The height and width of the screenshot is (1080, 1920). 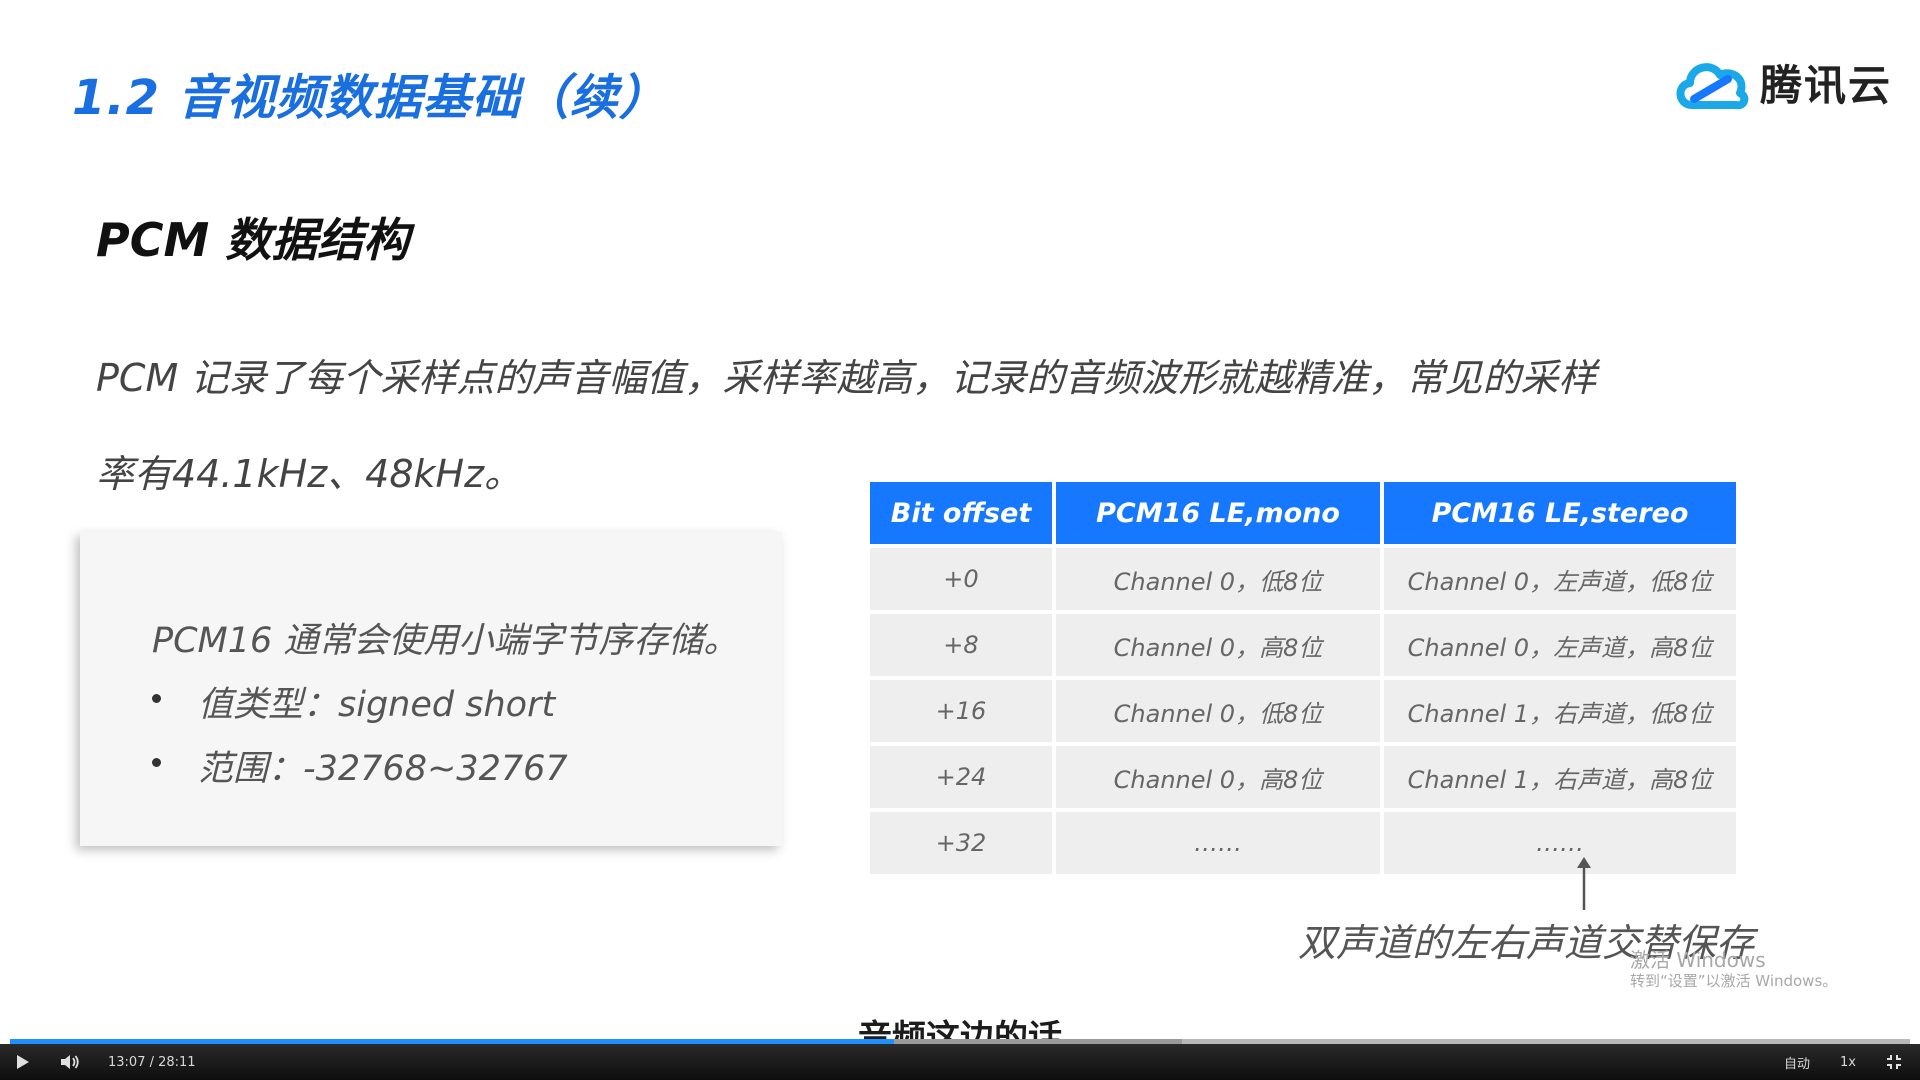 What do you see at coordinates (961, 513) in the screenshot?
I see `table-header-cell: Bit offset` at bounding box center [961, 513].